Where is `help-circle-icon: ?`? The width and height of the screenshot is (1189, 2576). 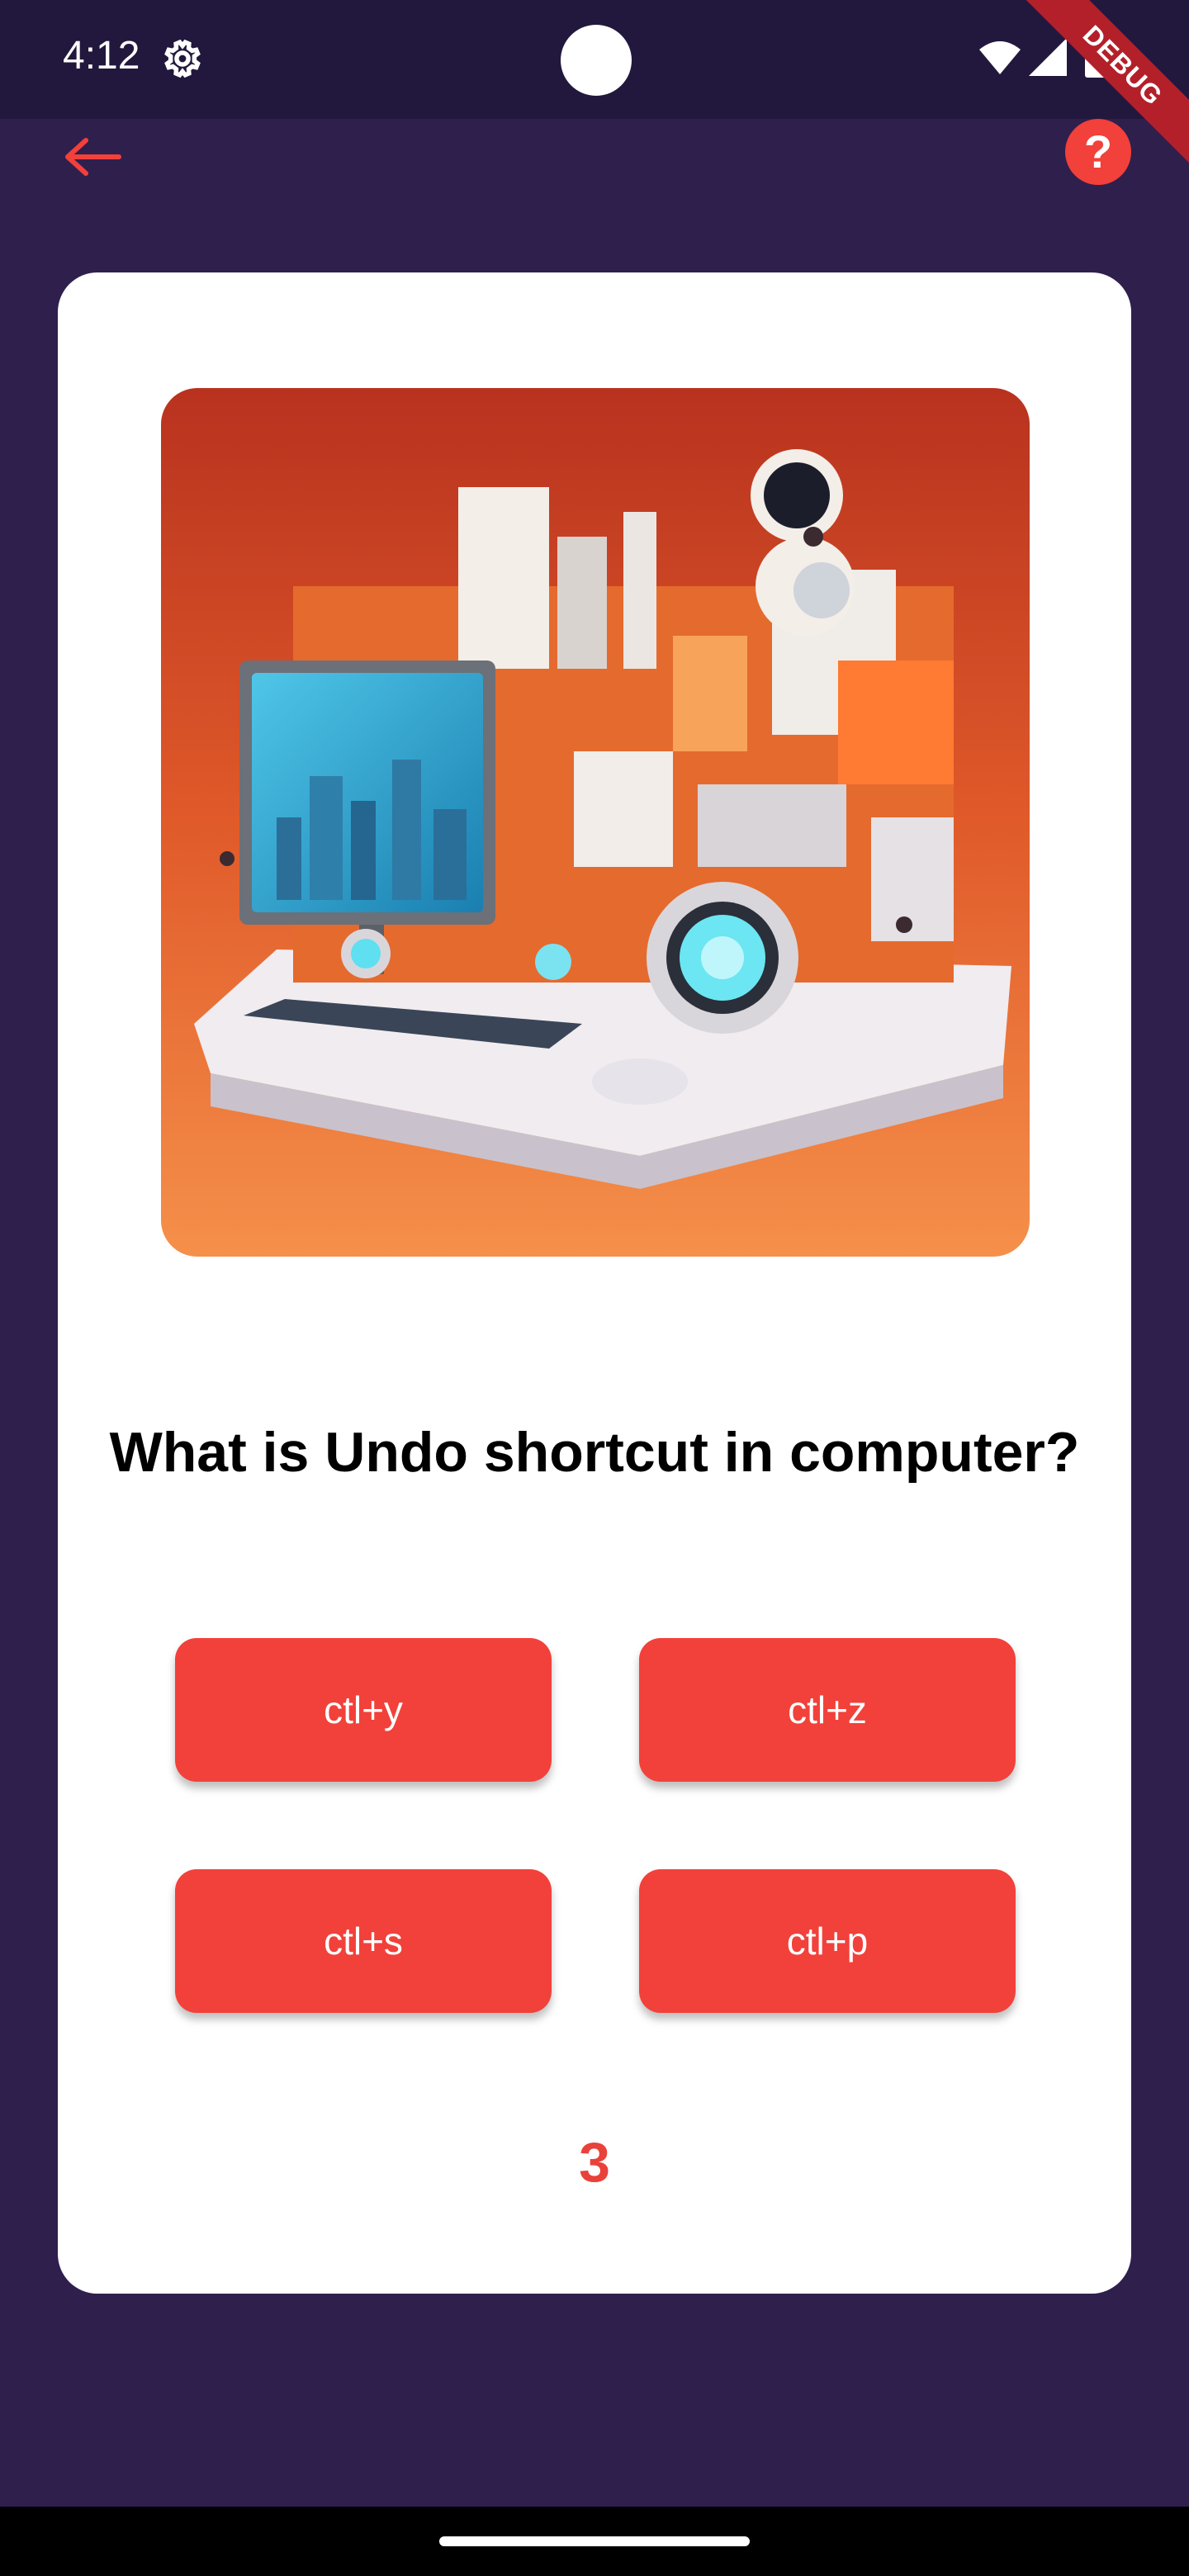 help-circle-icon: ? is located at coordinates (1098, 151).